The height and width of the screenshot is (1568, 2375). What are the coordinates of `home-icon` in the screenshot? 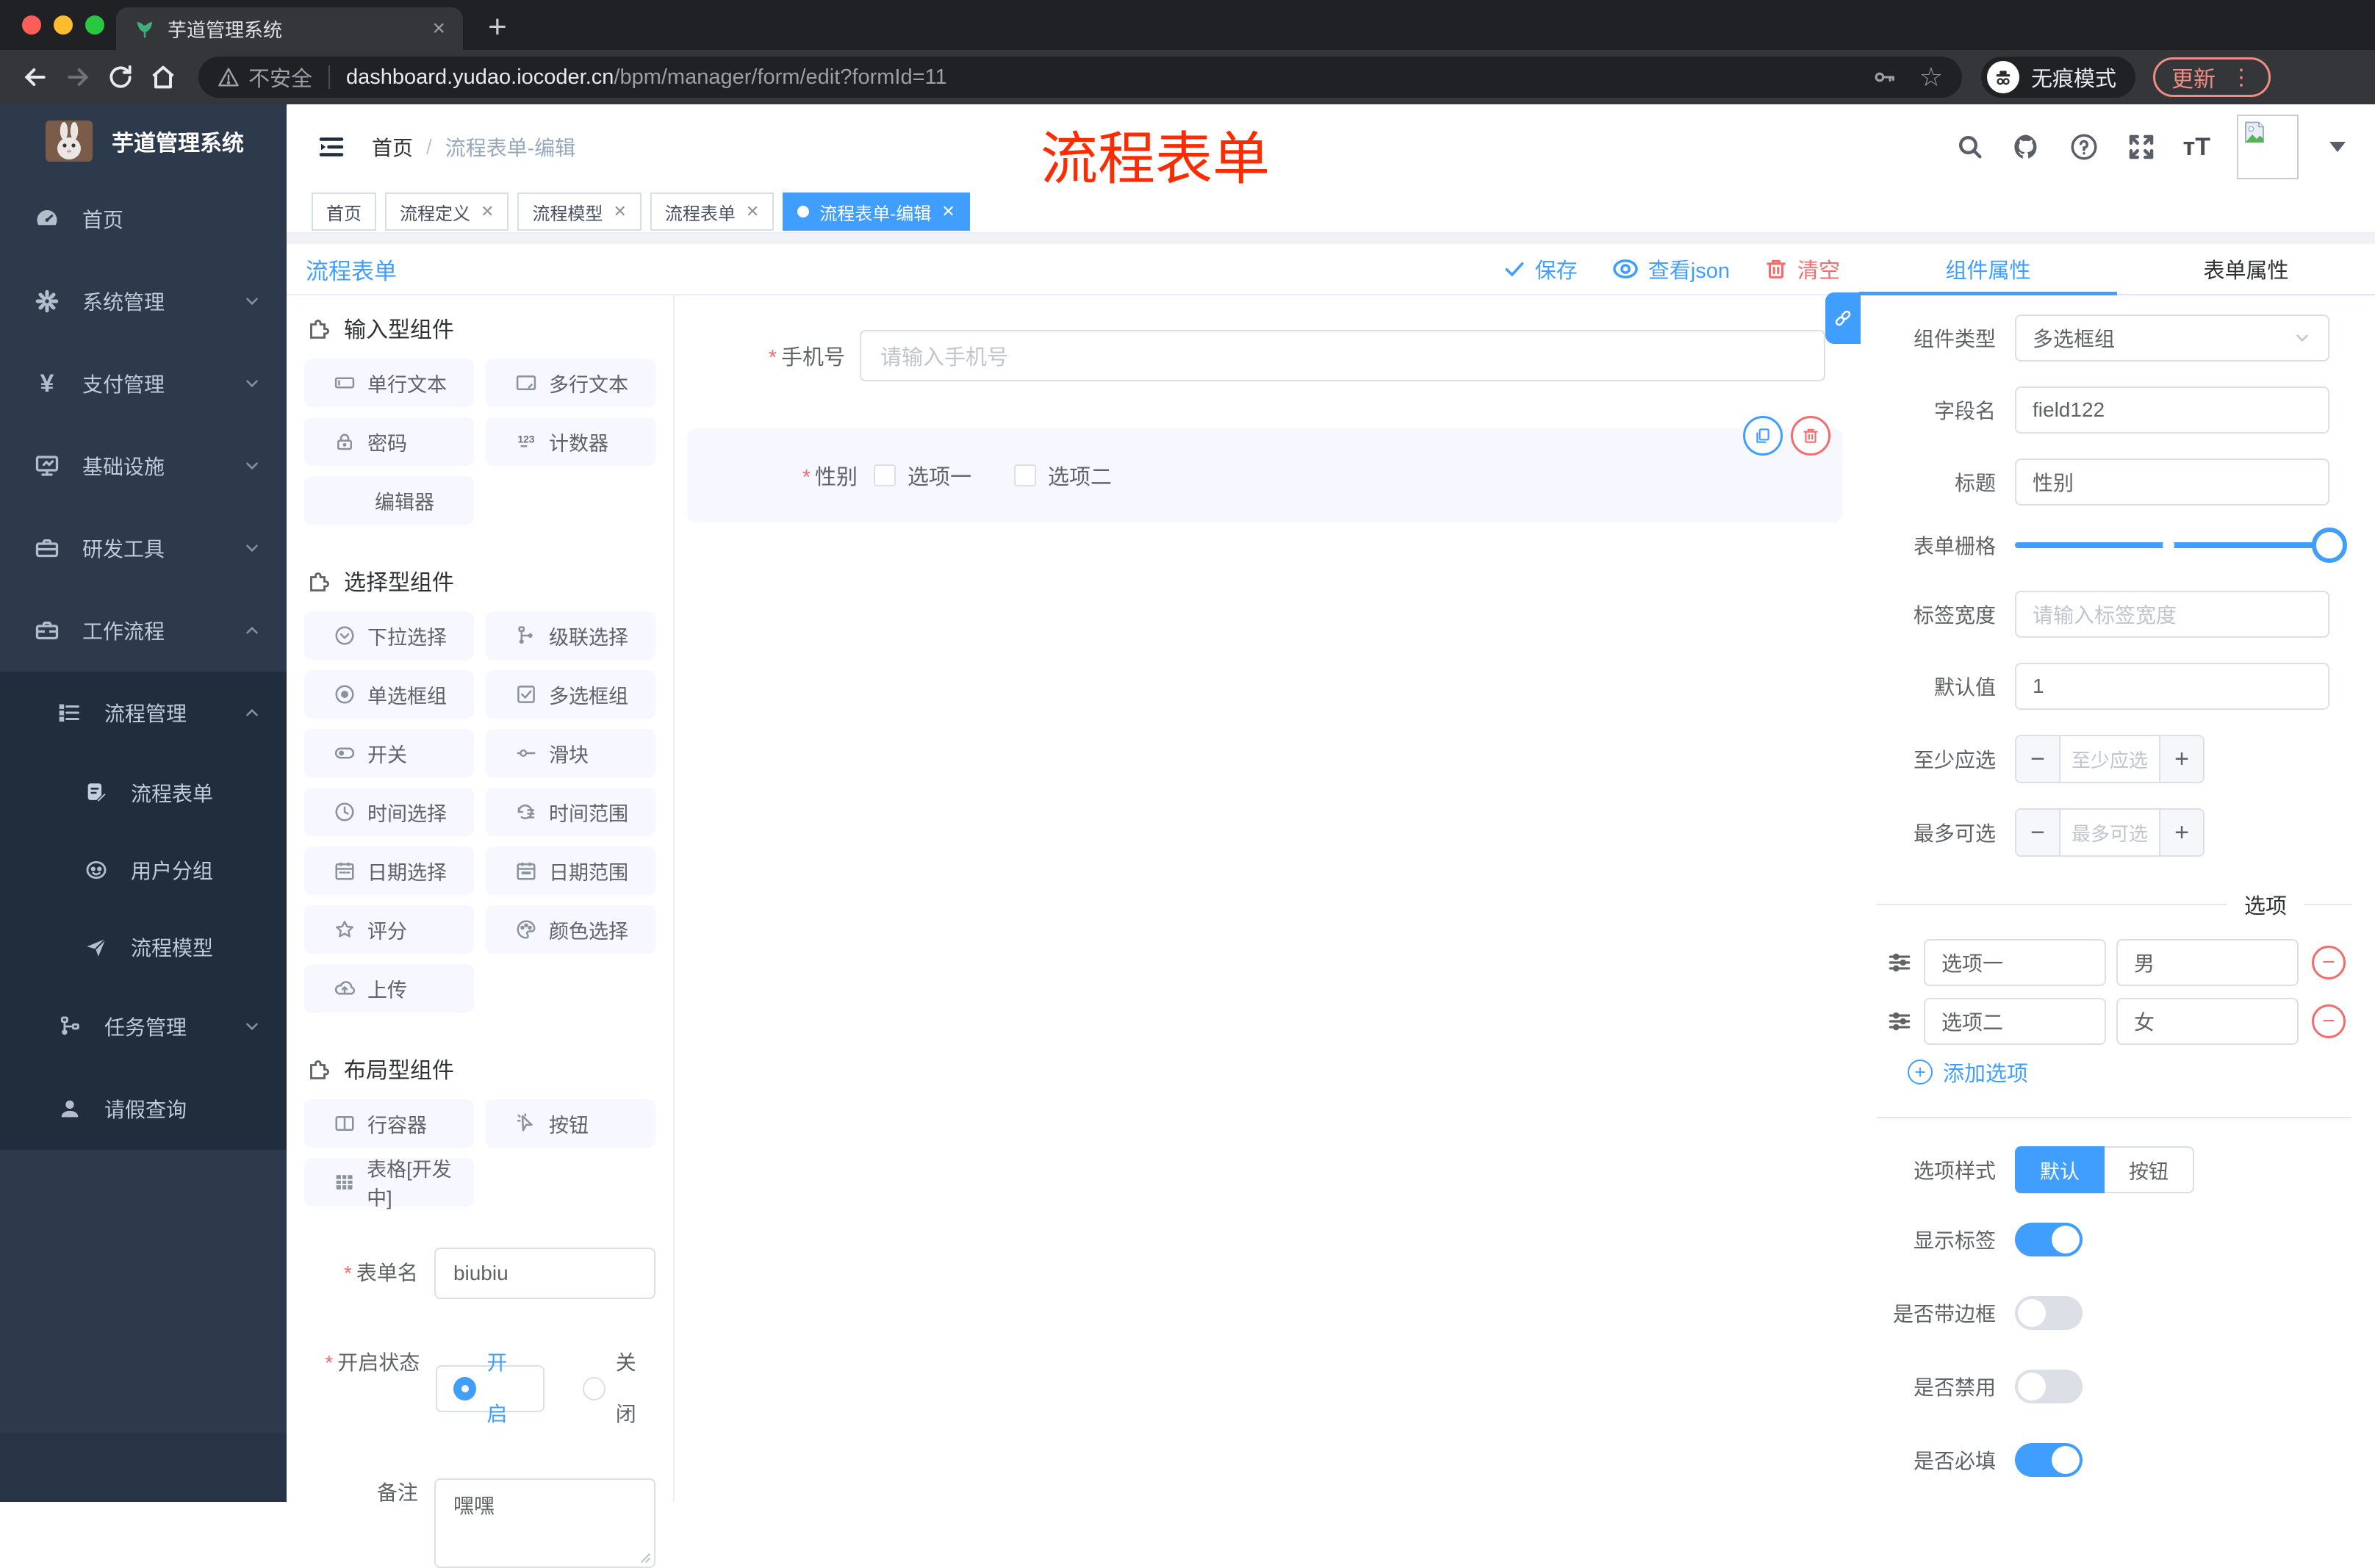 It's located at (163, 77).